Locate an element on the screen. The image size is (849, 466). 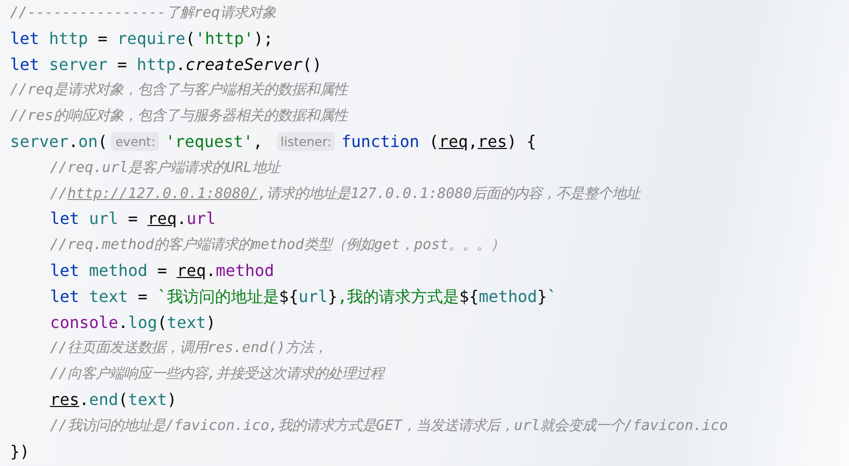
link: http://127.0.0.1:8080/ is located at coordinates (162, 194).